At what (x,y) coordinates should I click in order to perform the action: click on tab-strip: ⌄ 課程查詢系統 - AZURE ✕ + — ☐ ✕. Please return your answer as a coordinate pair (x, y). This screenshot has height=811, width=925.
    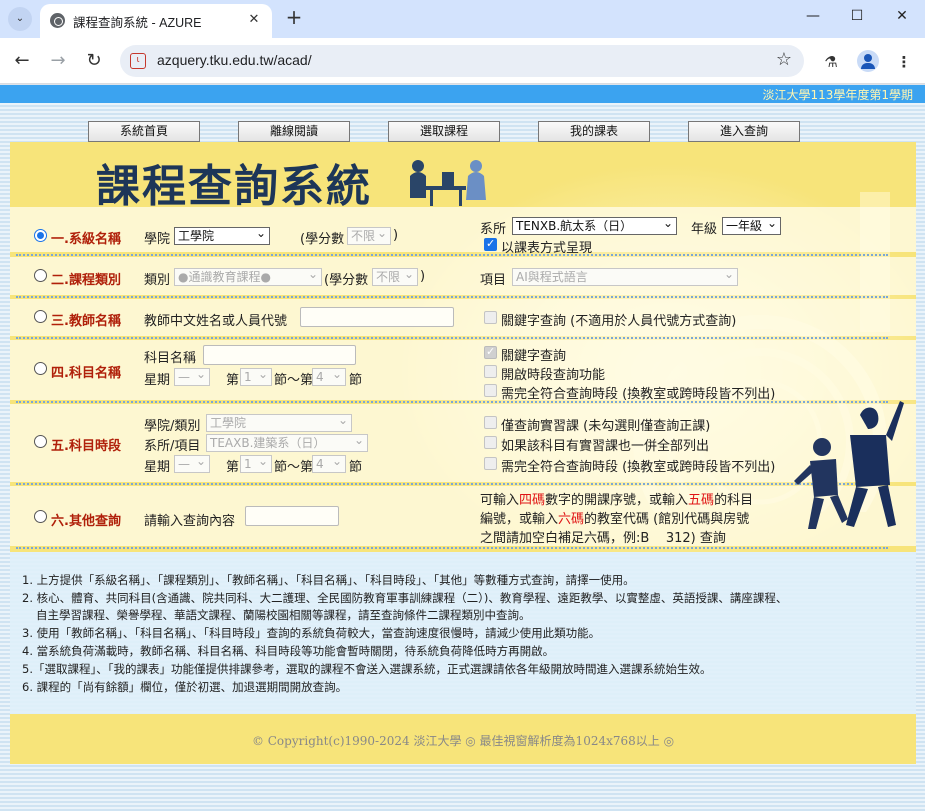
    Looking at the image, I should click on (462, 19).